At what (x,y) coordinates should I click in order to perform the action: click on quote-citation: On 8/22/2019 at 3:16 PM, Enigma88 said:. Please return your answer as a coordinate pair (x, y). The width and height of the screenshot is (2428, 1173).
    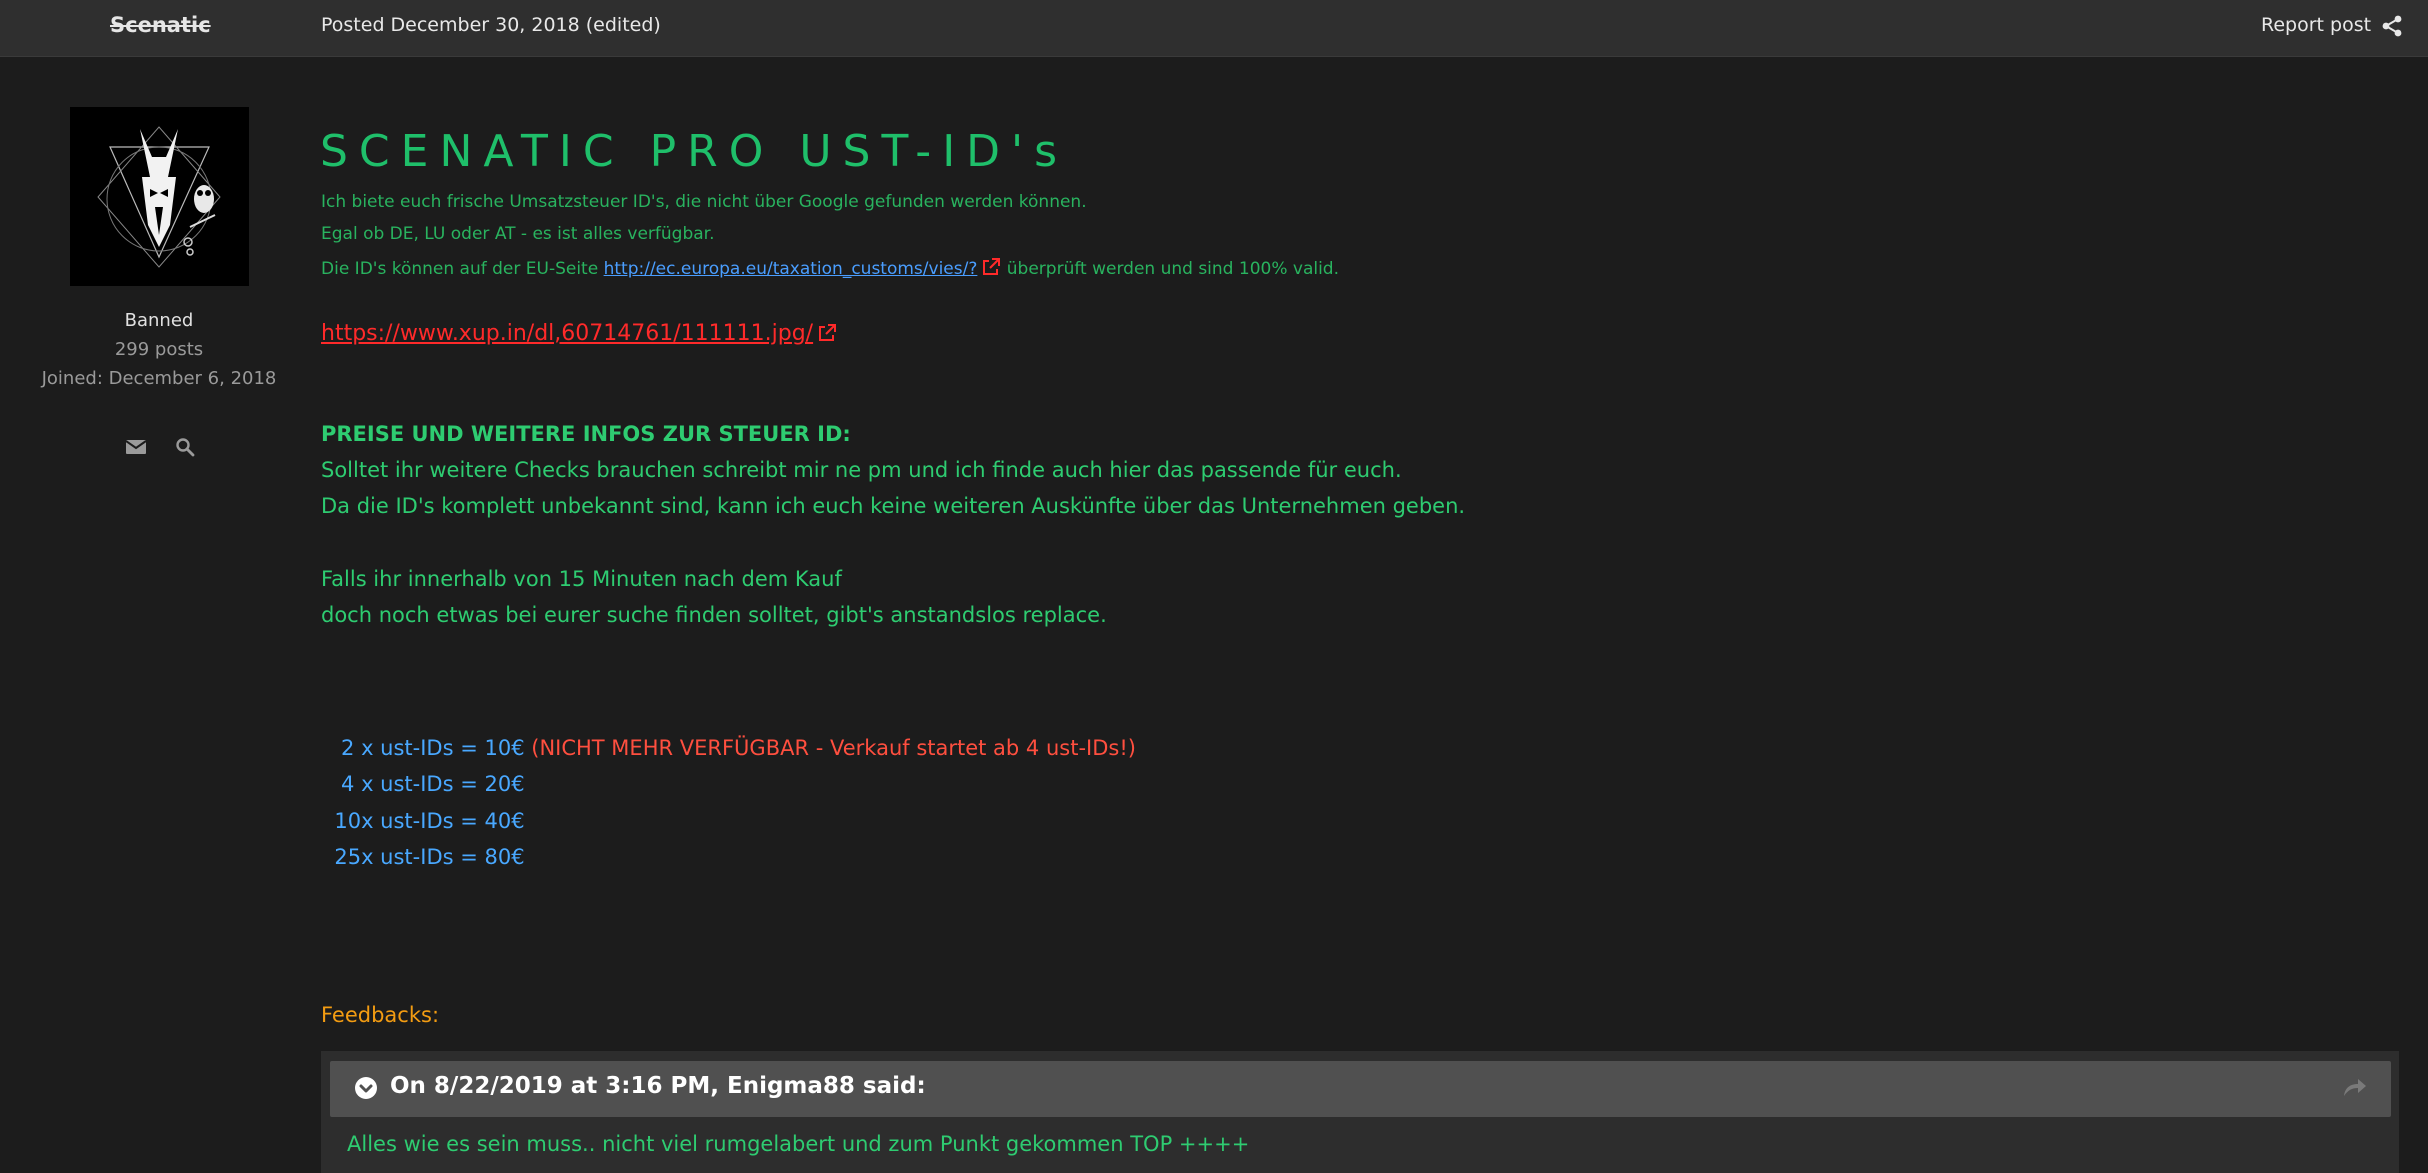
    Looking at the image, I should click on (658, 1086).